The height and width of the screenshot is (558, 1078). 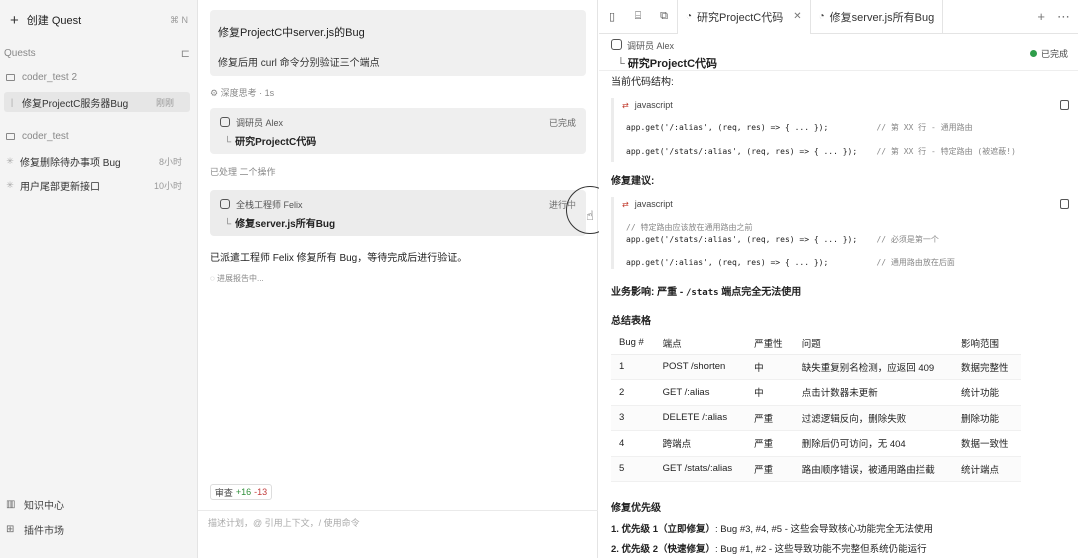 I want to click on tab-label: 修复server.js所有Bug, so click(x=882, y=17).